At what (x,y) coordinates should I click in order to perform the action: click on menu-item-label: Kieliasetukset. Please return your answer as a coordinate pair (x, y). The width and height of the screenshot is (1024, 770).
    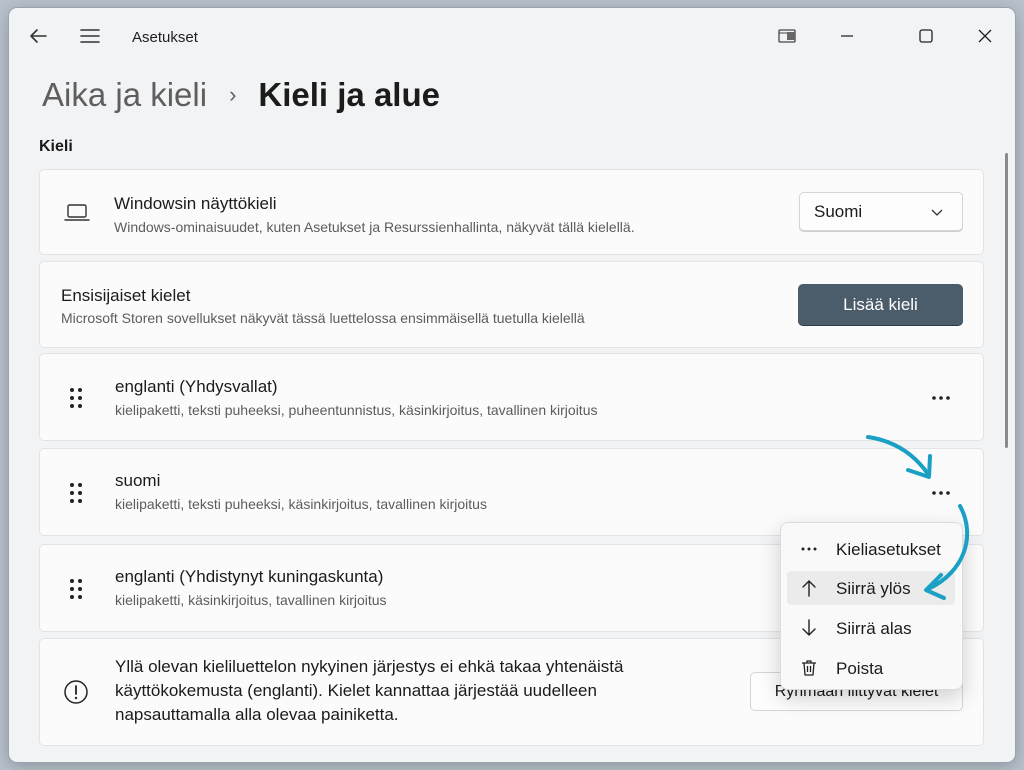
    Looking at the image, I should click on (888, 549).